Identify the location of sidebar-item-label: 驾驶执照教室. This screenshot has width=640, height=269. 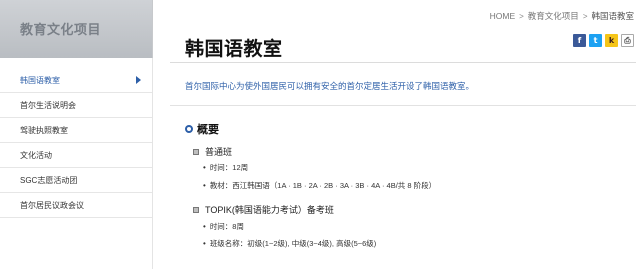
(44, 130).